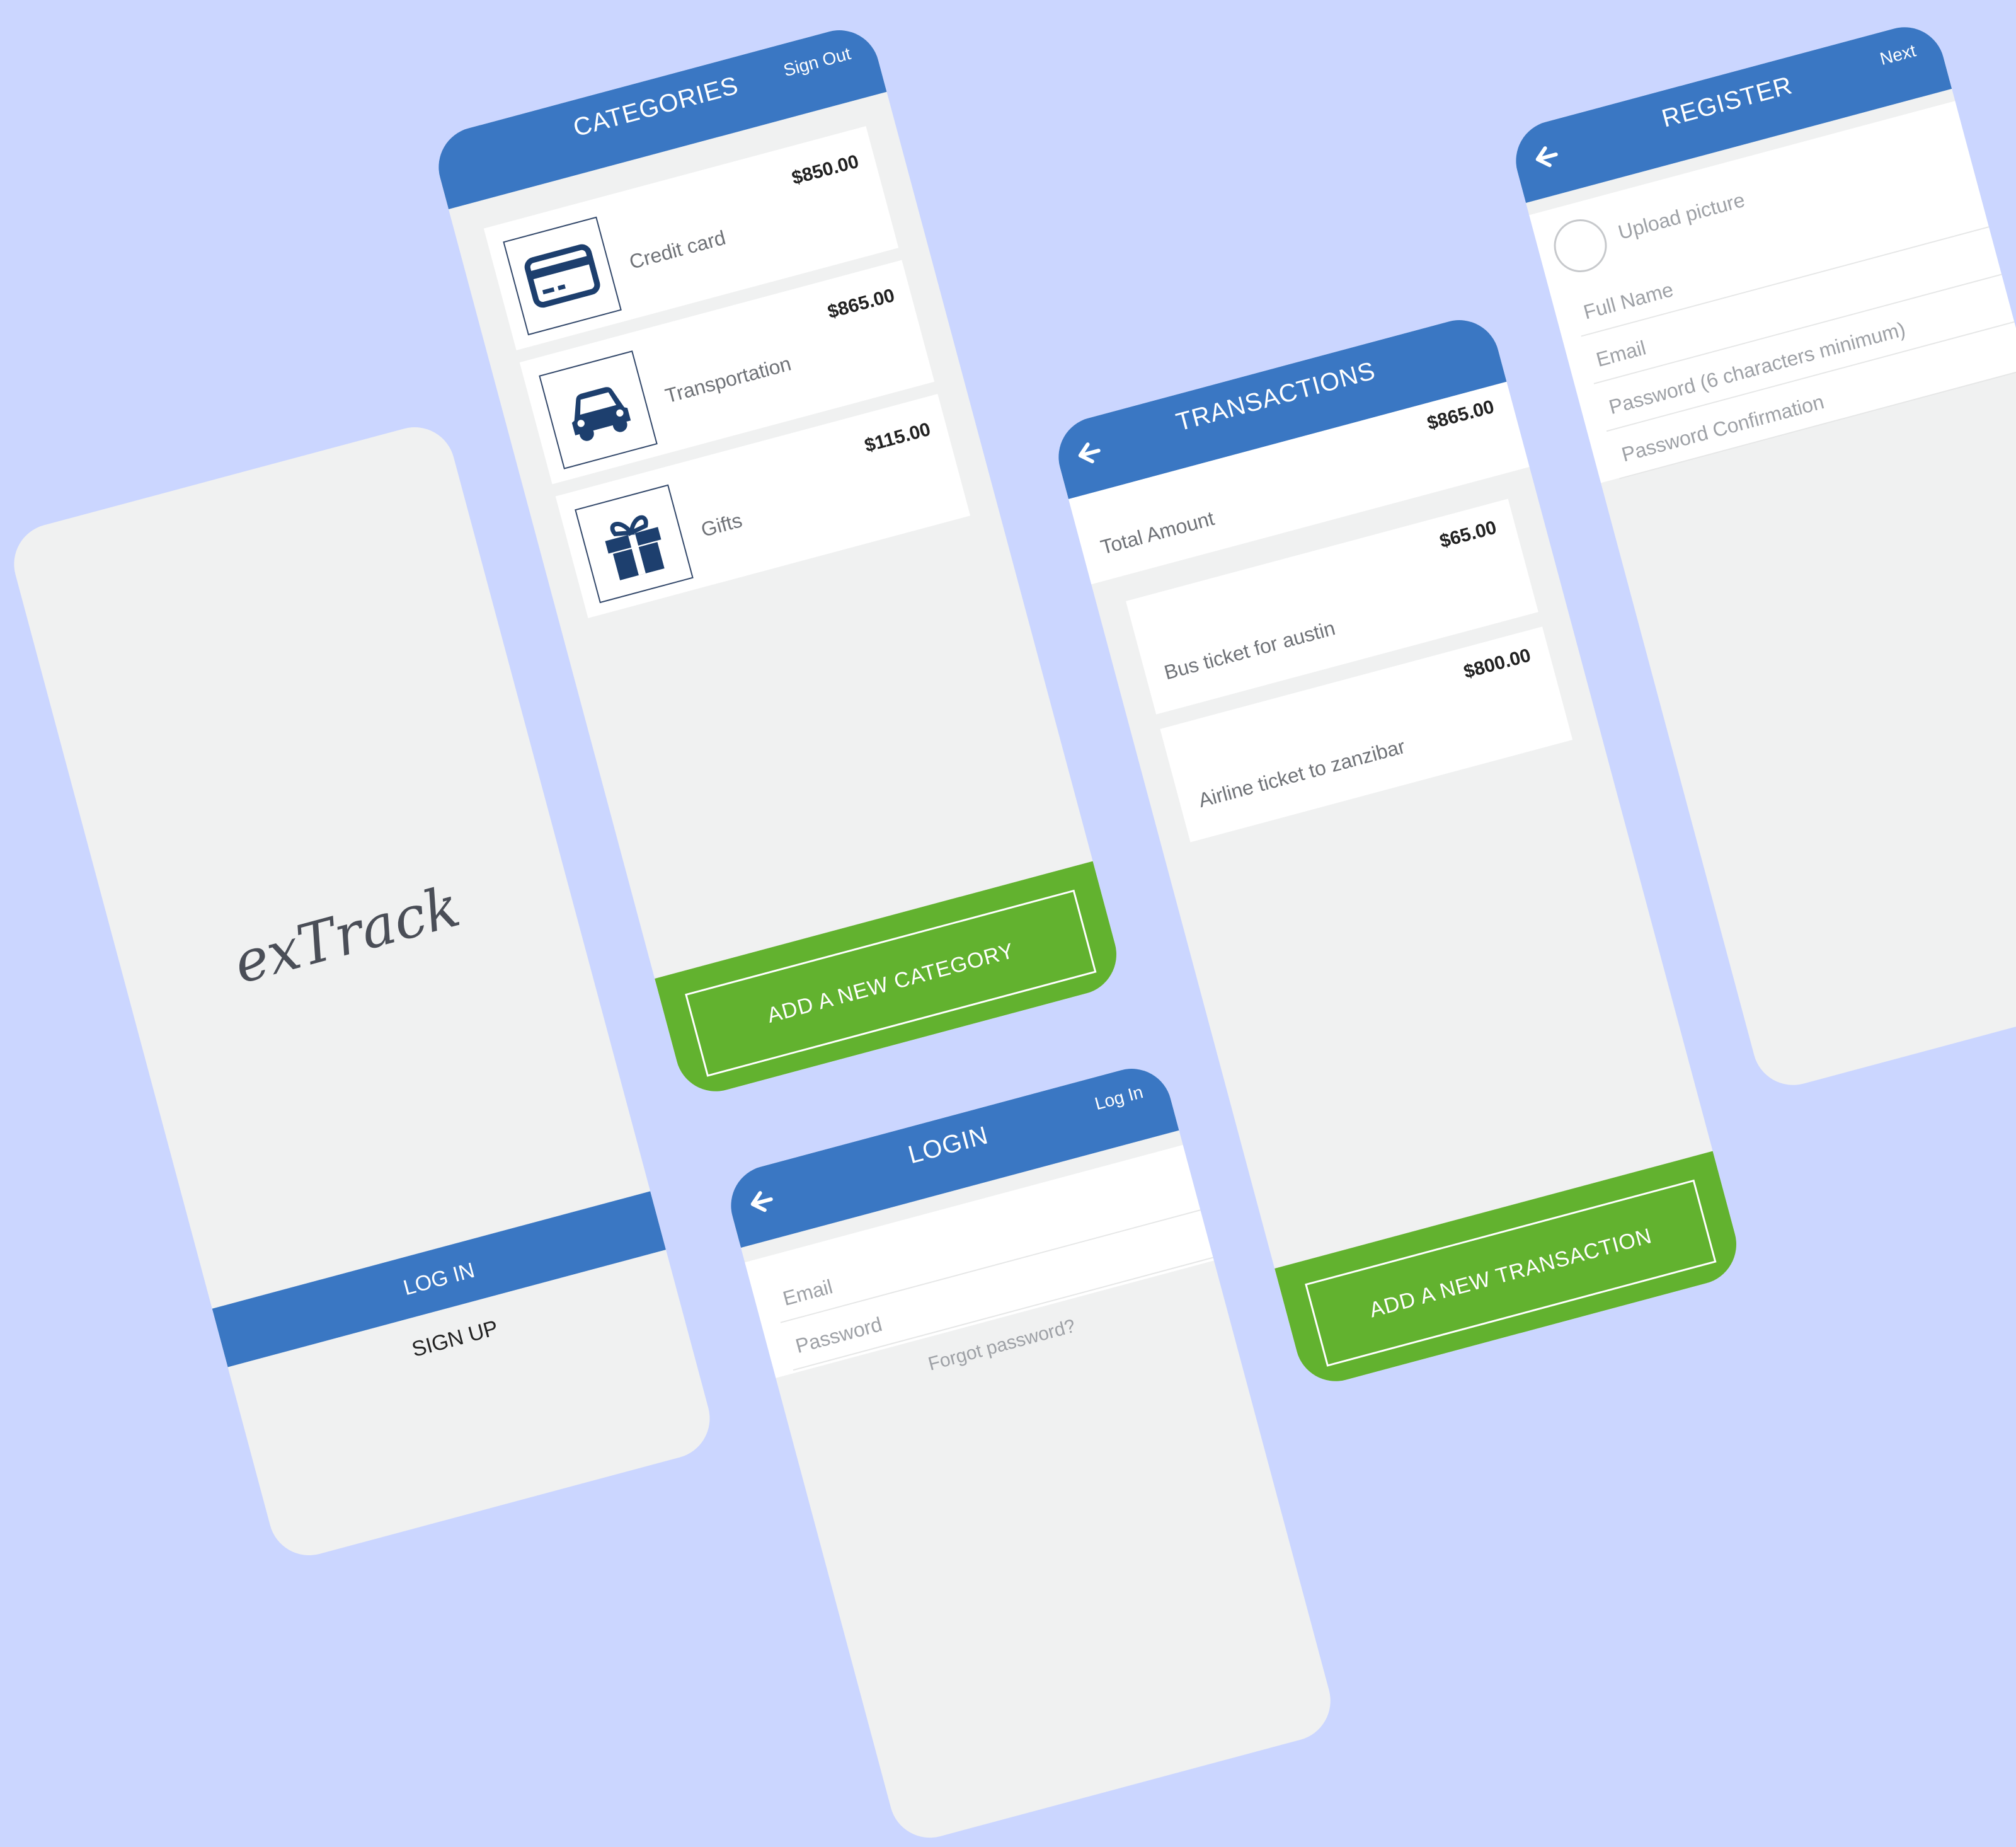 The height and width of the screenshot is (1847, 2016). Describe the element at coordinates (1468, 535) in the screenshot. I see `transaction-amount: $65.00` at that location.